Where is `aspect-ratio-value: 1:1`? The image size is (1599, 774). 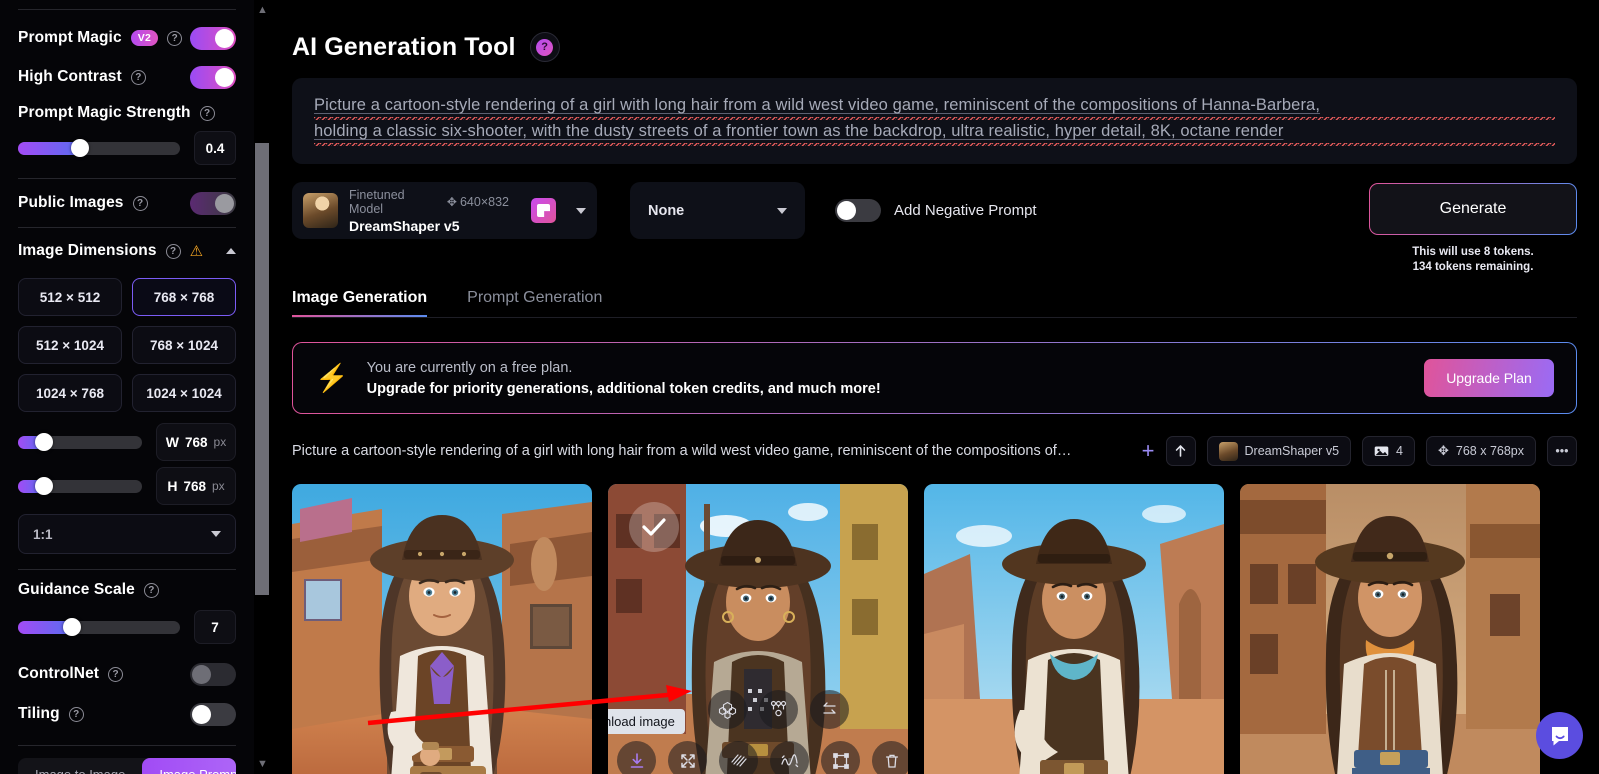
aspect-ratio-value: 1:1 is located at coordinates (43, 534).